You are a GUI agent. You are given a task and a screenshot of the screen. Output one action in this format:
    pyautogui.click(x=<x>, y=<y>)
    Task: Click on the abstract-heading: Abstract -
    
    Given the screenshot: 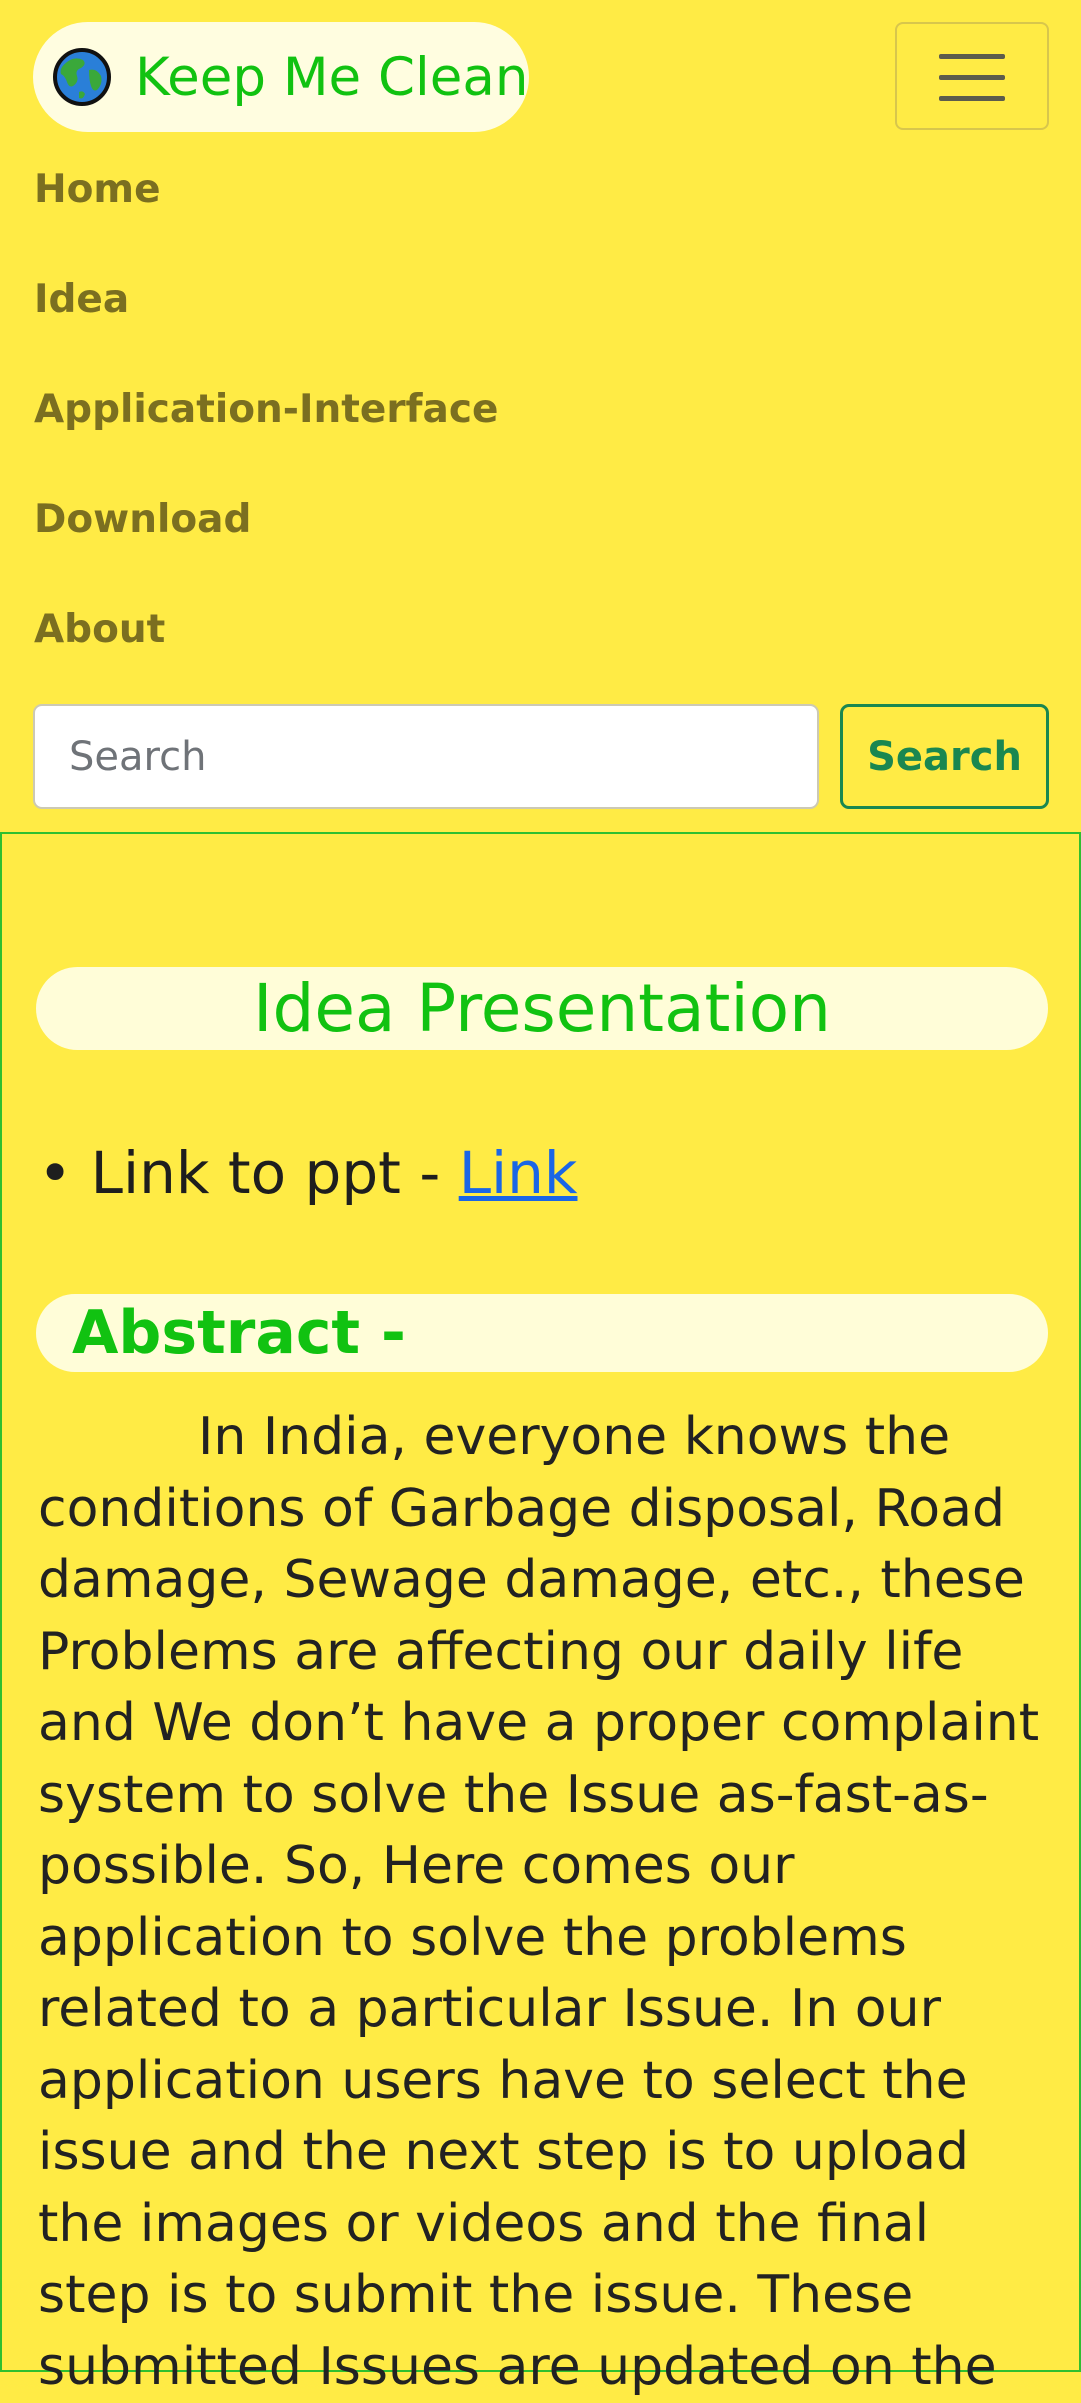 What is the action you would take?
    pyautogui.click(x=239, y=1333)
    